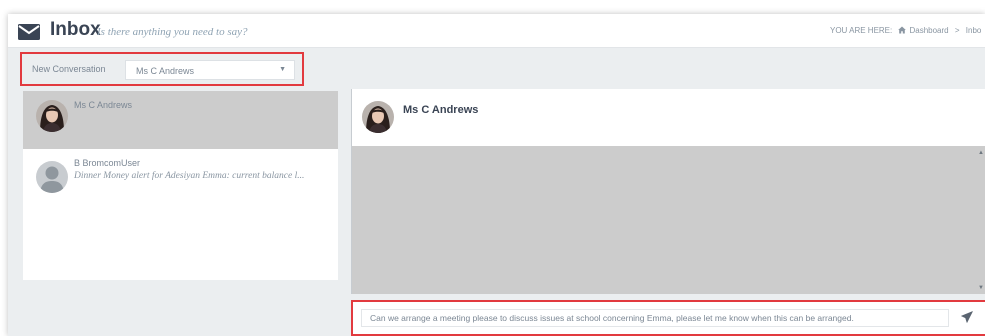 Image resolution: width=985 pixels, height=336 pixels. I want to click on new-conversation-panel: New Conversation Ms C Andrews ▼, so click(162, 69).